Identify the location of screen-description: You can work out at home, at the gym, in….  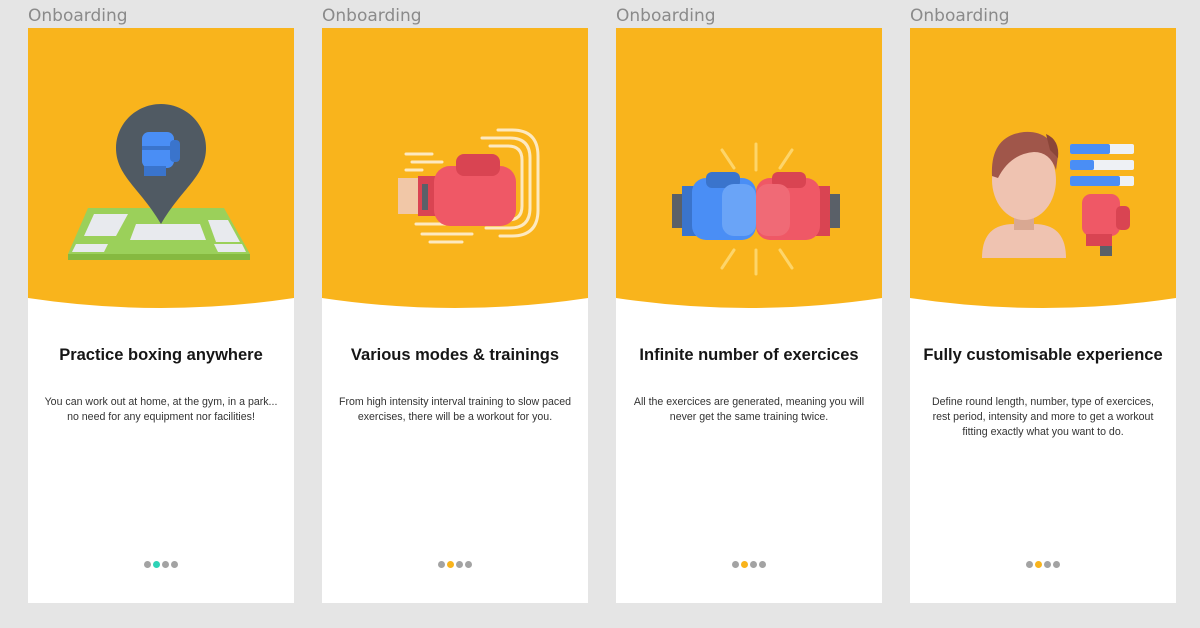
(161, 409).